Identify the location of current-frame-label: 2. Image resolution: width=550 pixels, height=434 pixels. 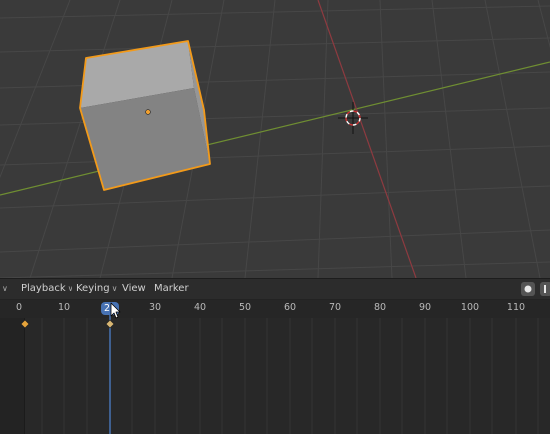
(107, 308).